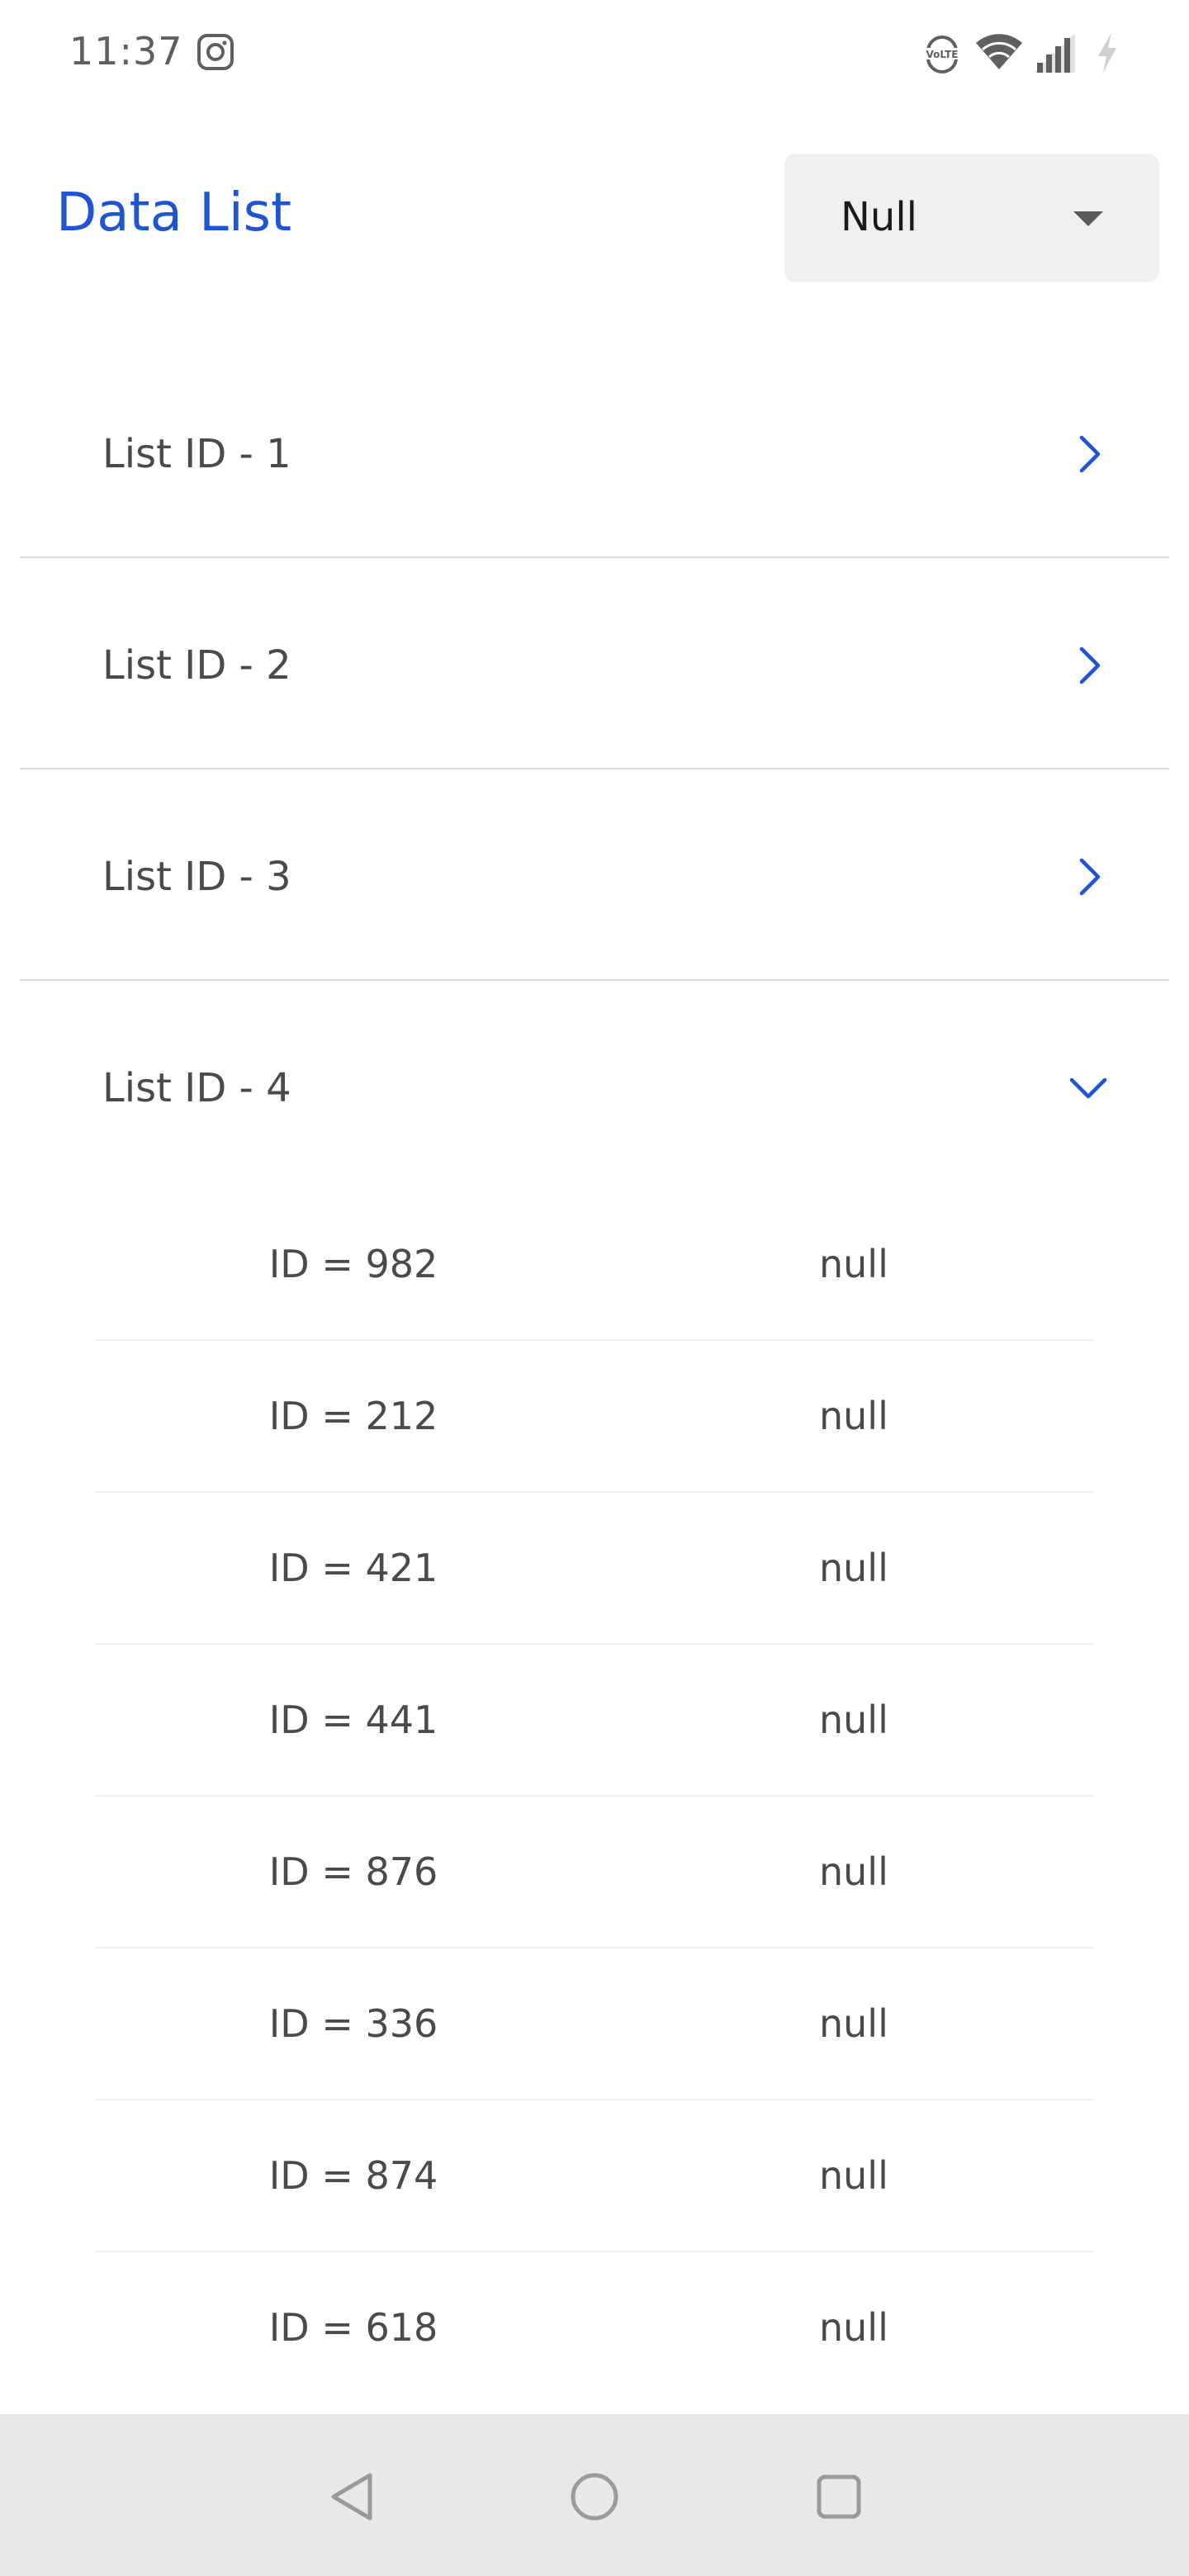  What do you see at coordinates (215, 52) in the screenshot?
I see `instagram-icon` at bounding box center [215, 52].